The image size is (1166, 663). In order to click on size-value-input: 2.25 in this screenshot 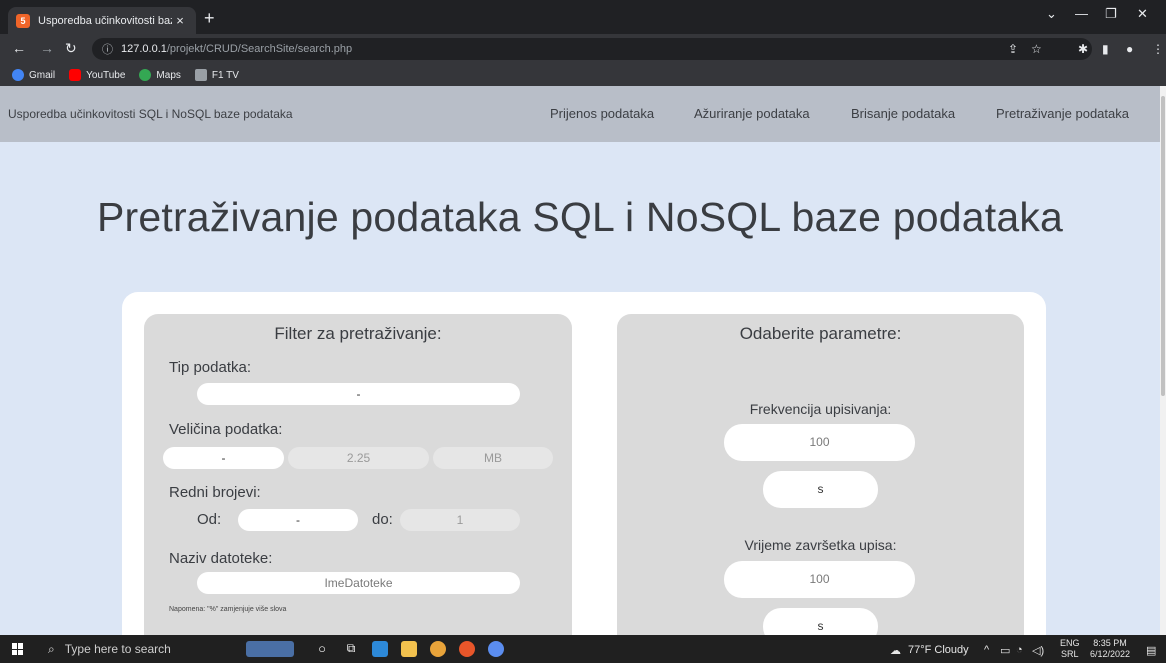, I will do `click(358, 458)`.